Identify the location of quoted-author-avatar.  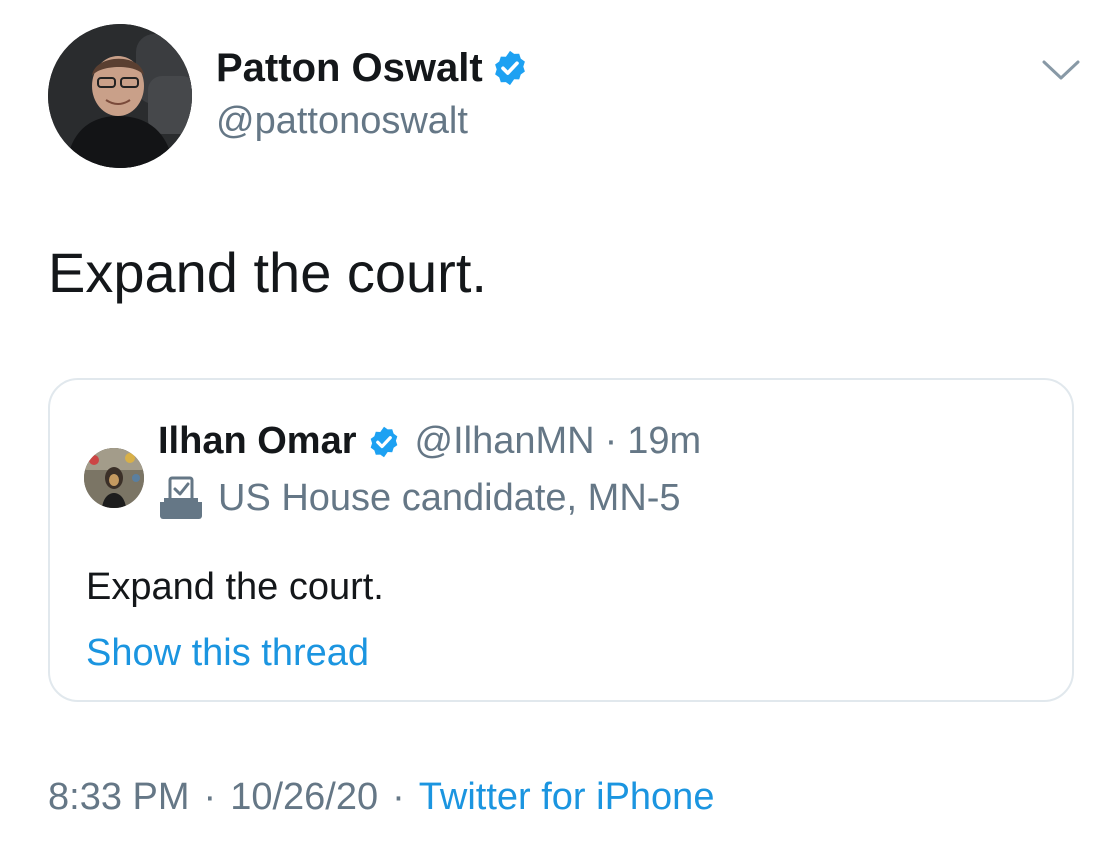
(114, 478).